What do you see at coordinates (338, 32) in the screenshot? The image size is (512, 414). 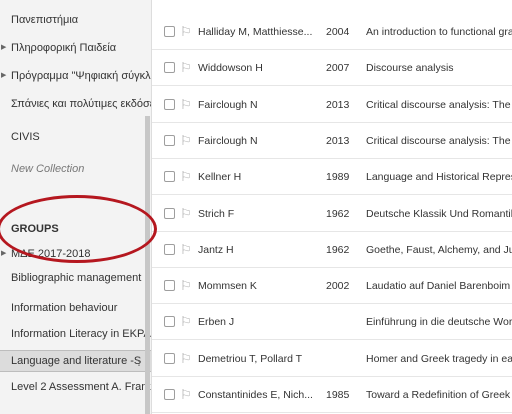 I see `year-cell: 2004` at bounding box center [338, 32].